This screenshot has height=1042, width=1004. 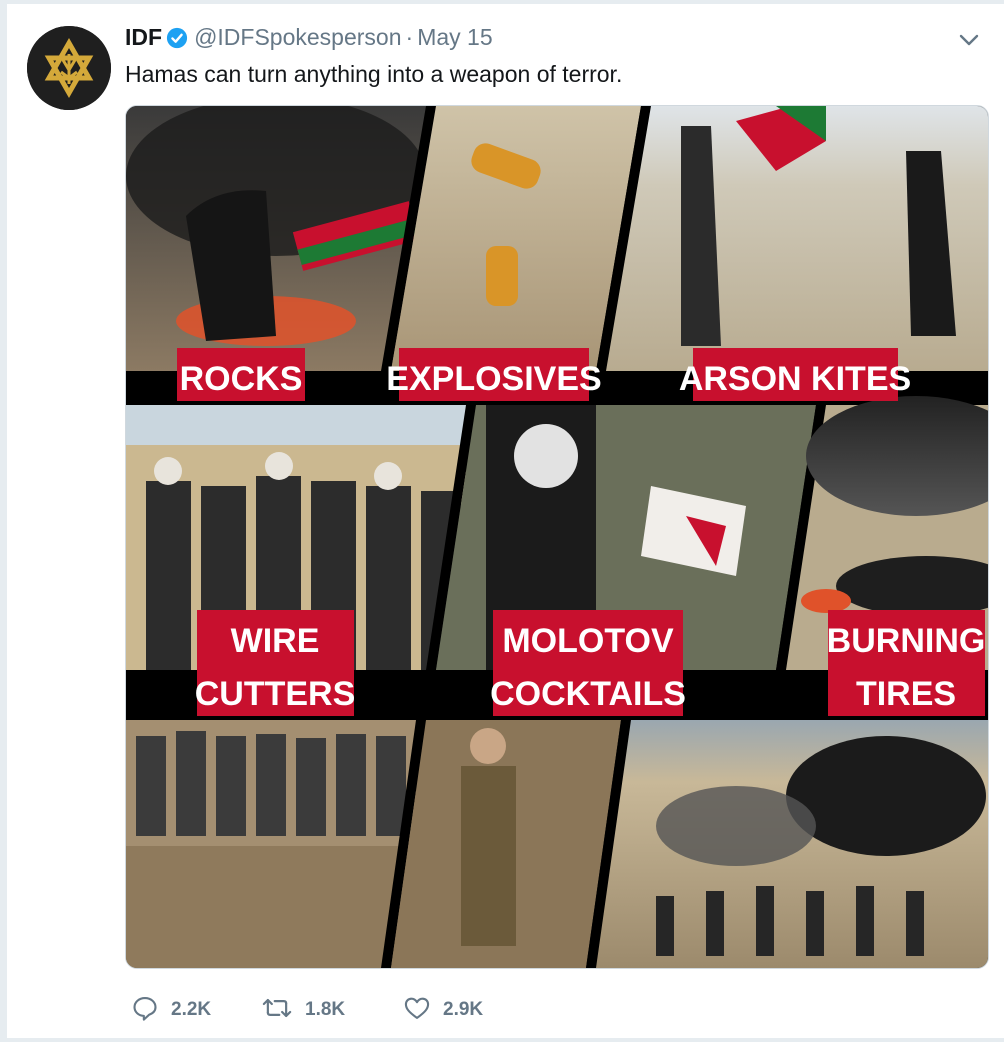 I want to click on author-handle: @IDFSpokesperson, so click(x=297, y=37).